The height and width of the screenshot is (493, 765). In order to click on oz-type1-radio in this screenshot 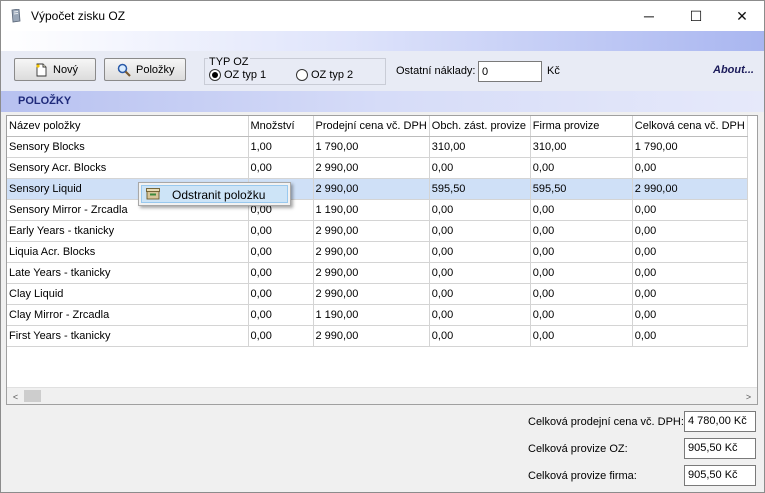, I will do `click(215, 75)`.